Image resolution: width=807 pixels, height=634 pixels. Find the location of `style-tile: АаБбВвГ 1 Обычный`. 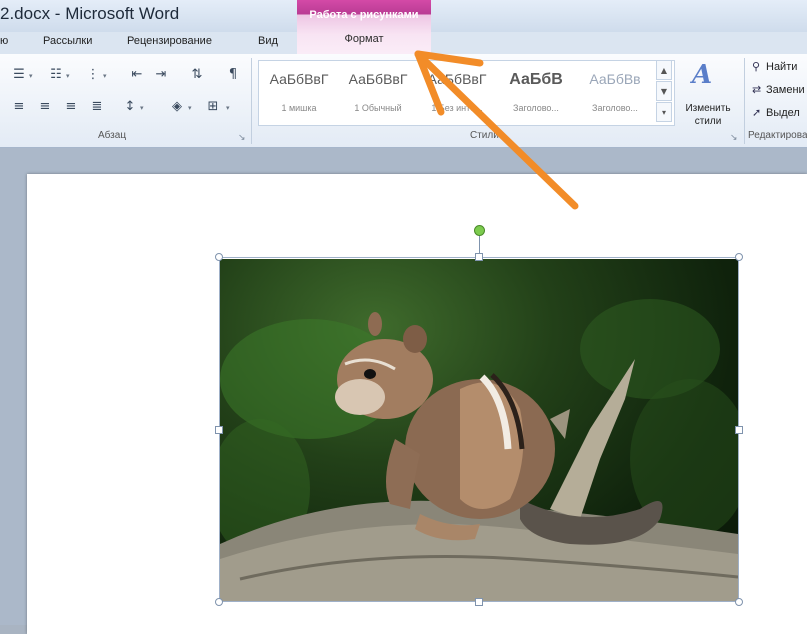

style-tile: АаБбВвГ 1 Обычный is located at coordinates (378, 92).